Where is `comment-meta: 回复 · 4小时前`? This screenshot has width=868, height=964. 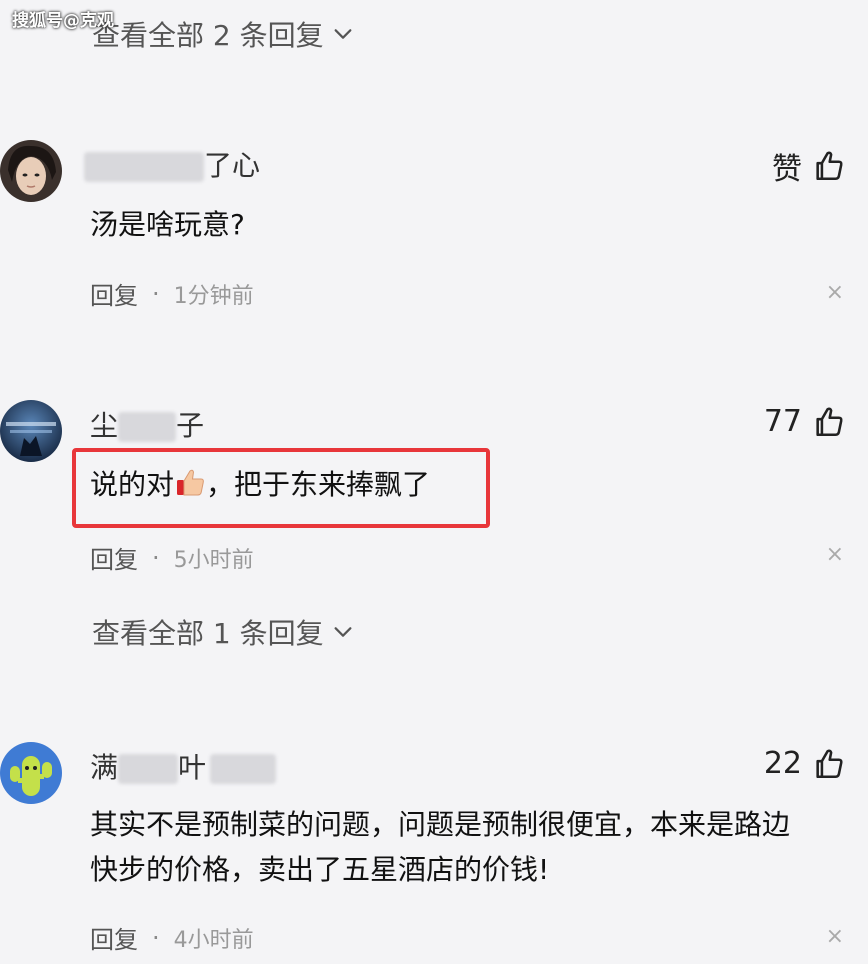
comment-meta: 回复 · 4小时前 is located at coordinates (172, 937).